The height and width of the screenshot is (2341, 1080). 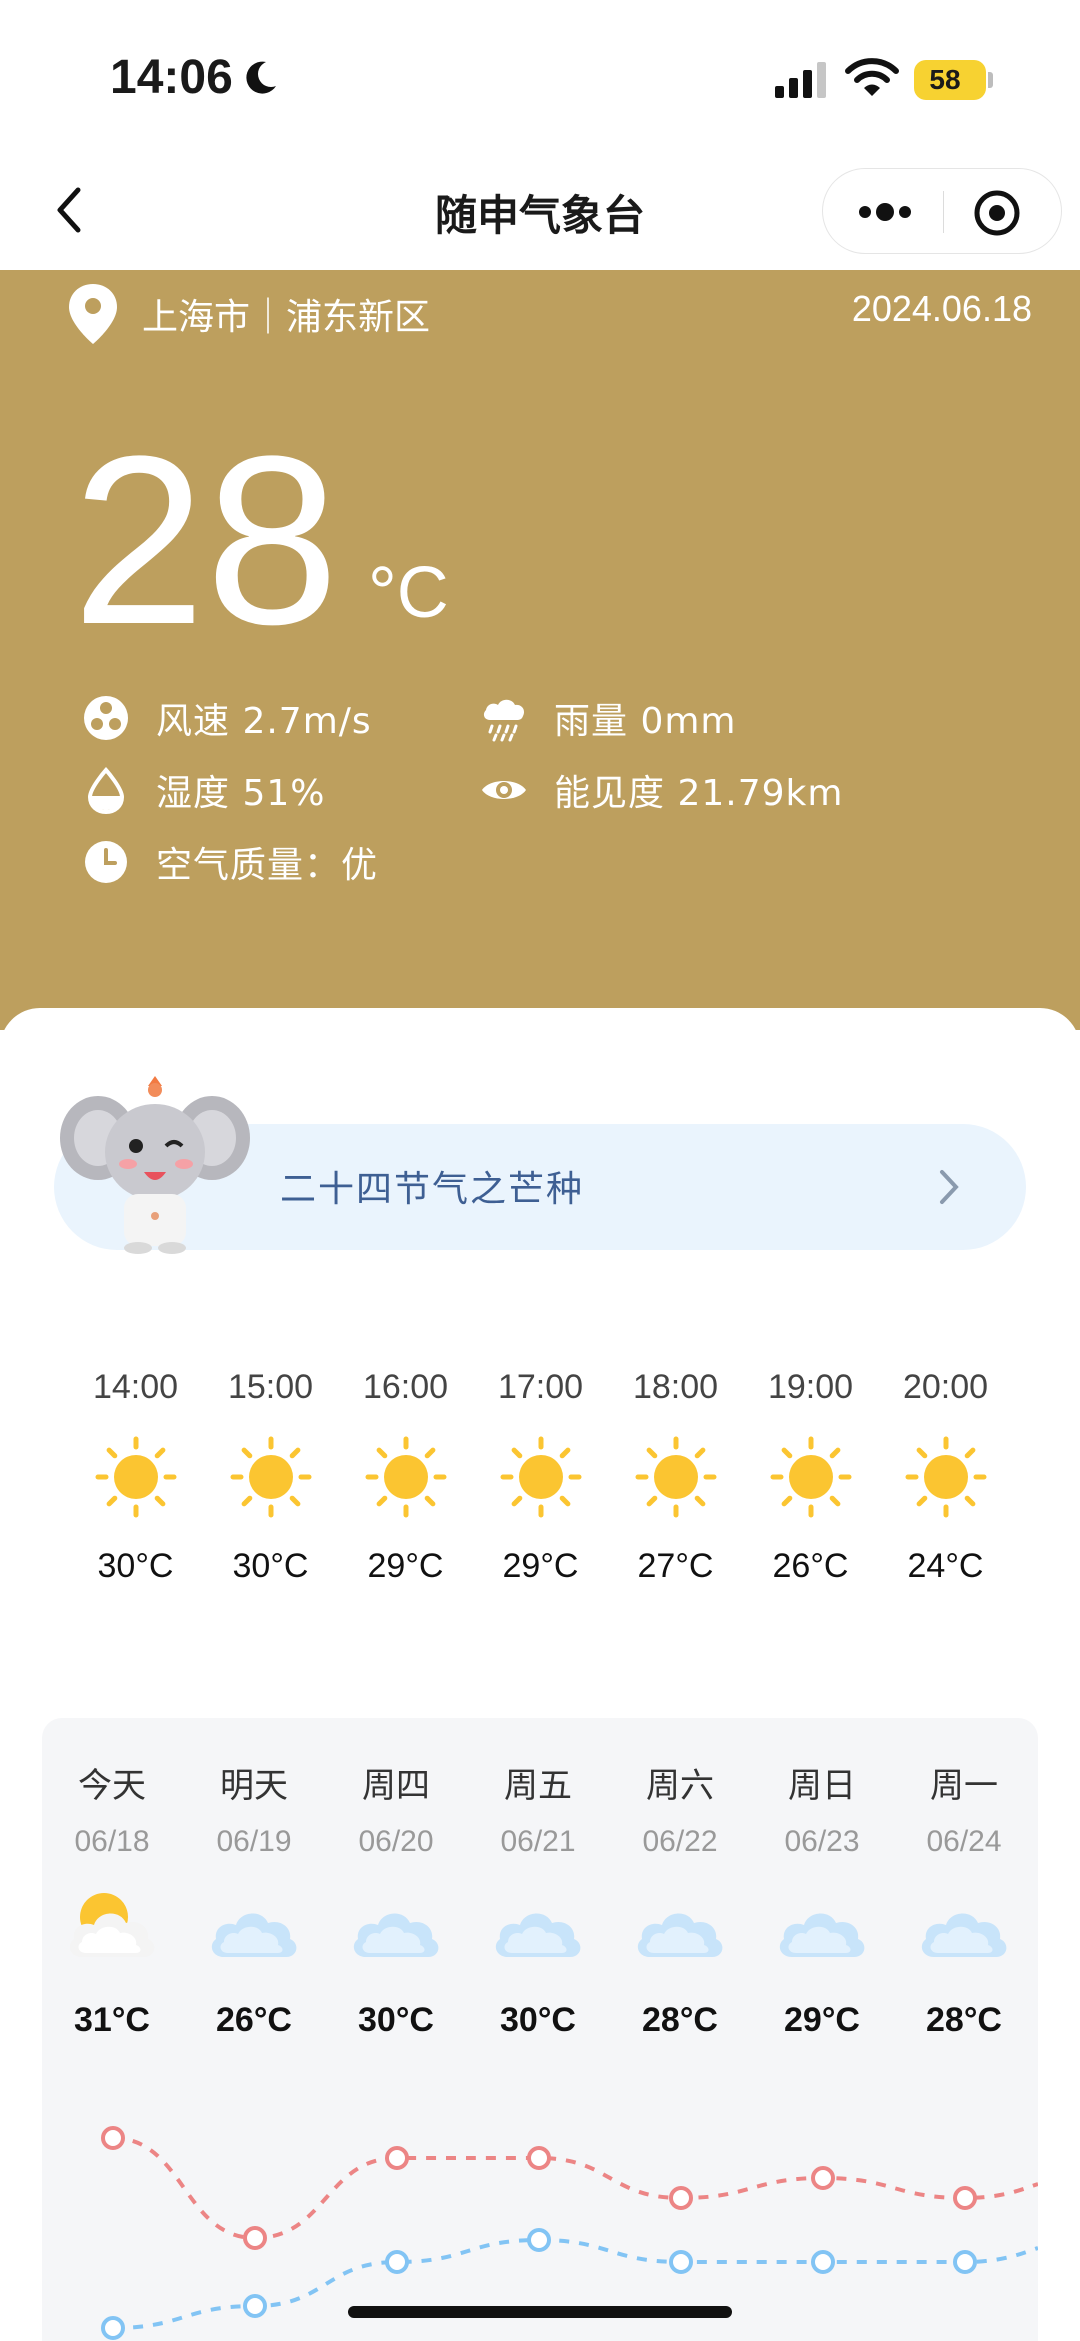 What do you see at coordinates (254, 1879) in the screenshot?
I see `daily-item: 明天 06/19 26°C` at bounding box center [254, 1879].